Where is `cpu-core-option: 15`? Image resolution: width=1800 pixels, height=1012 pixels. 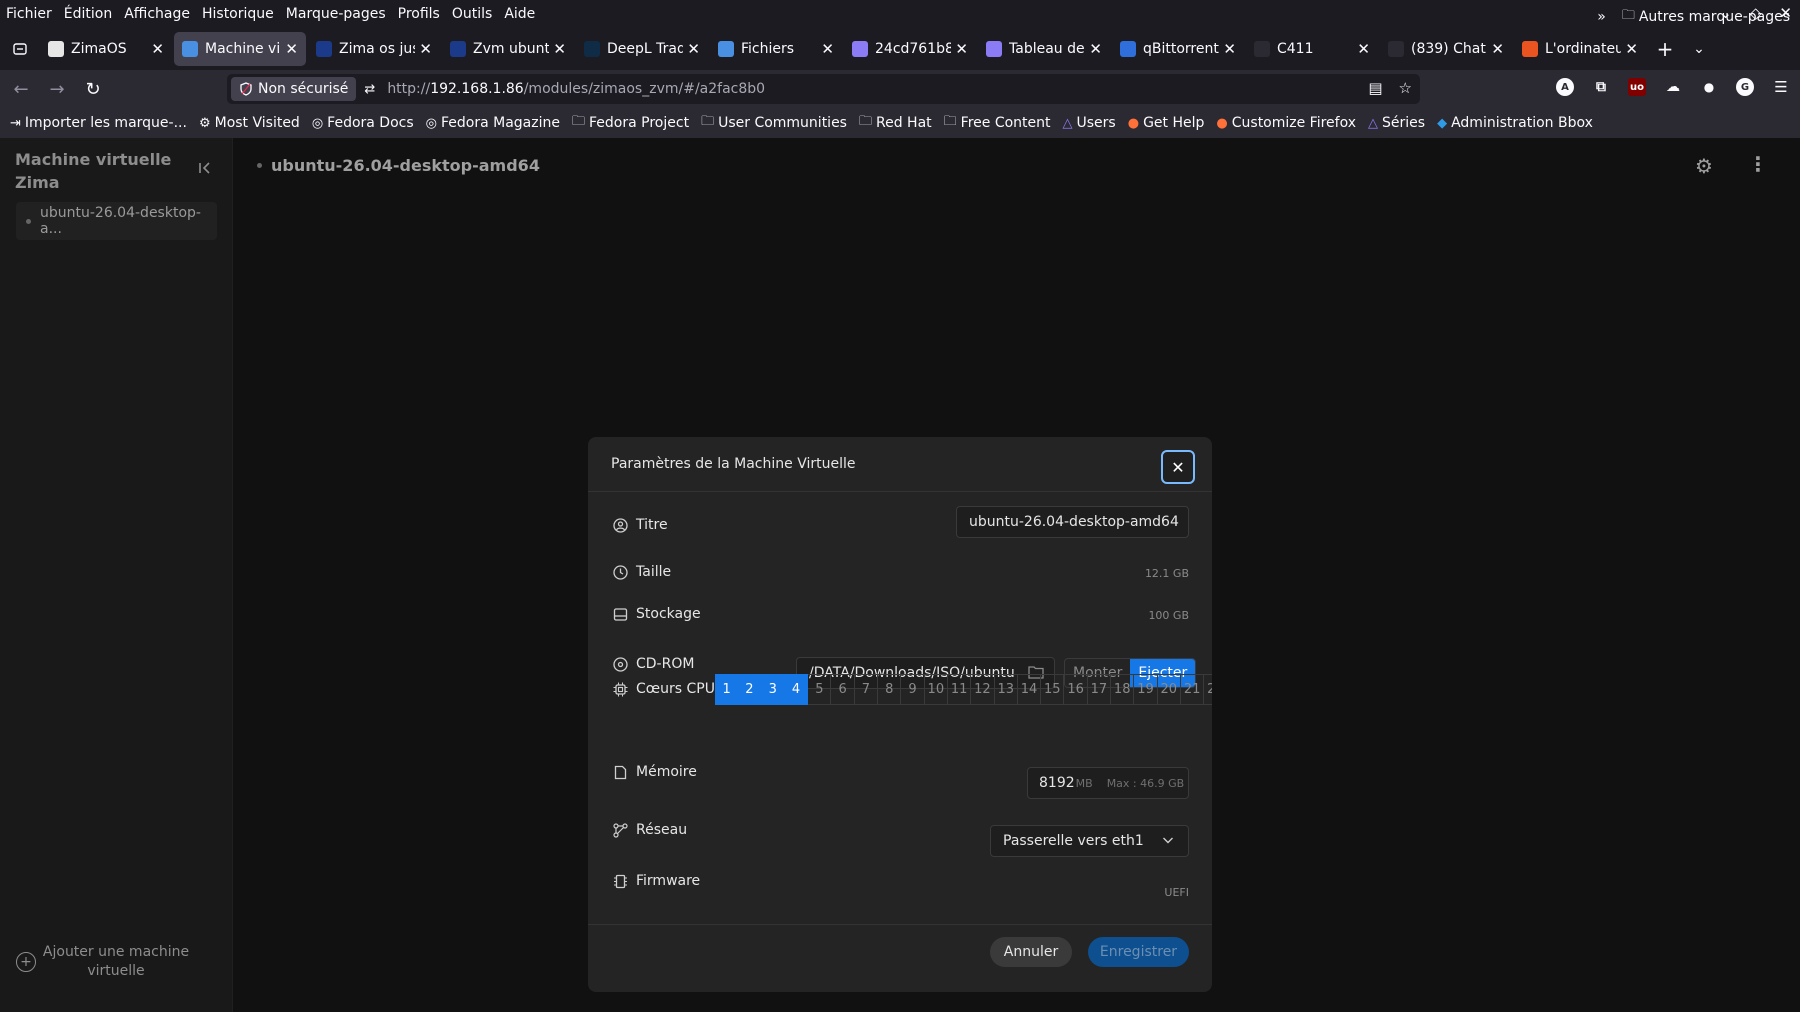
cpu-core-option: 15 is located at coordinates (1053, 689).